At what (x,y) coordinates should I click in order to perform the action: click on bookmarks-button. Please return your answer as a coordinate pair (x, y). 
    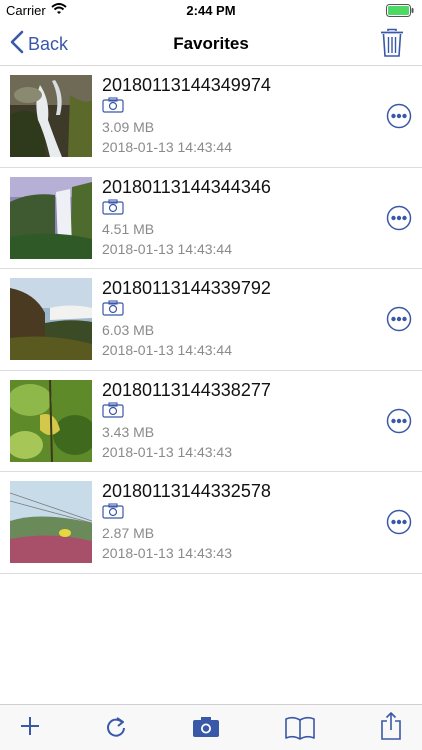
    Looking at the image, I should click on (300, 730).